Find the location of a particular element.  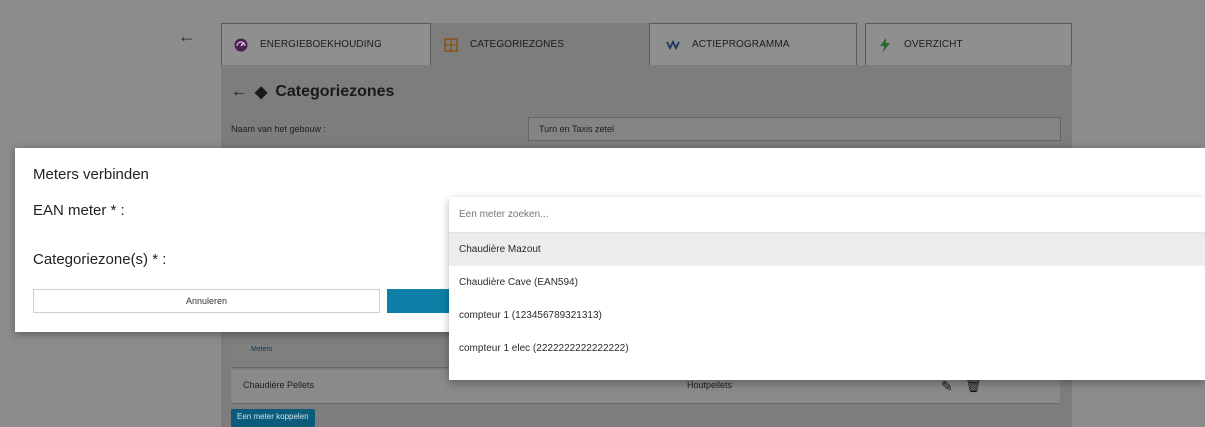

building-label: Naam van het gebouw : is located at coordinates (279, 129).